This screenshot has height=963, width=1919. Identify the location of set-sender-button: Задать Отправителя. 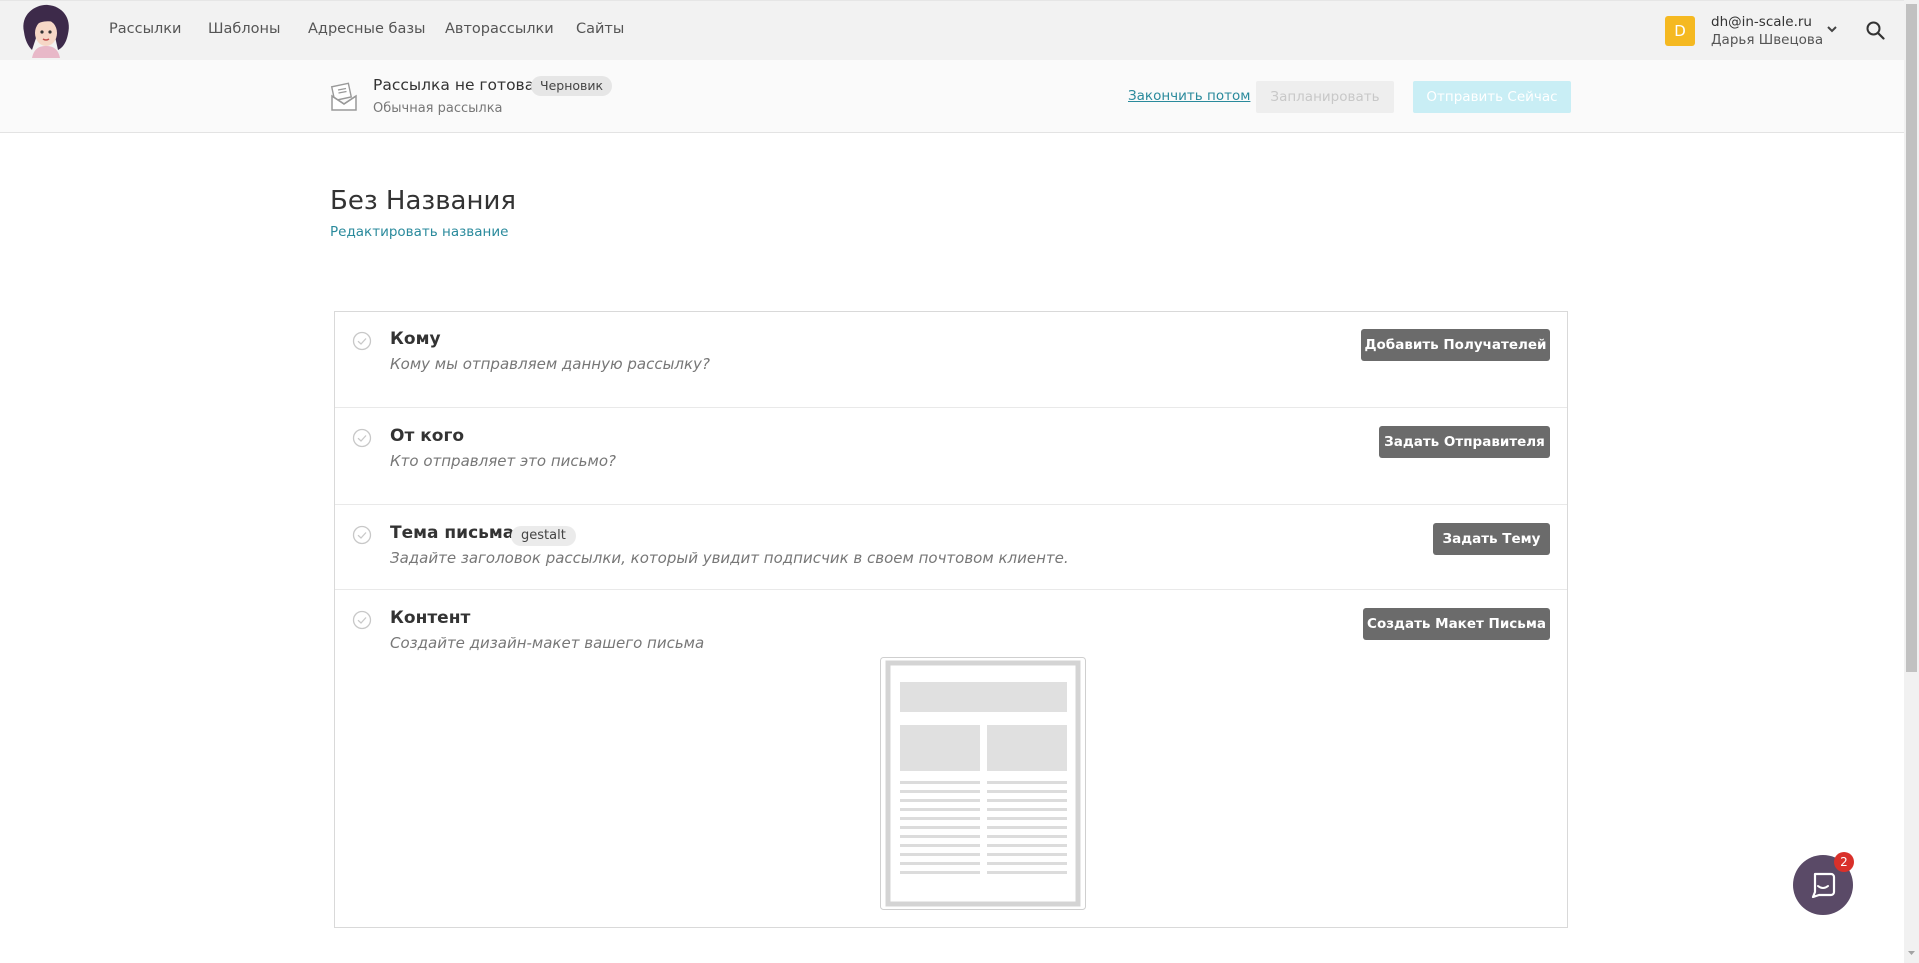
(1464, 442).